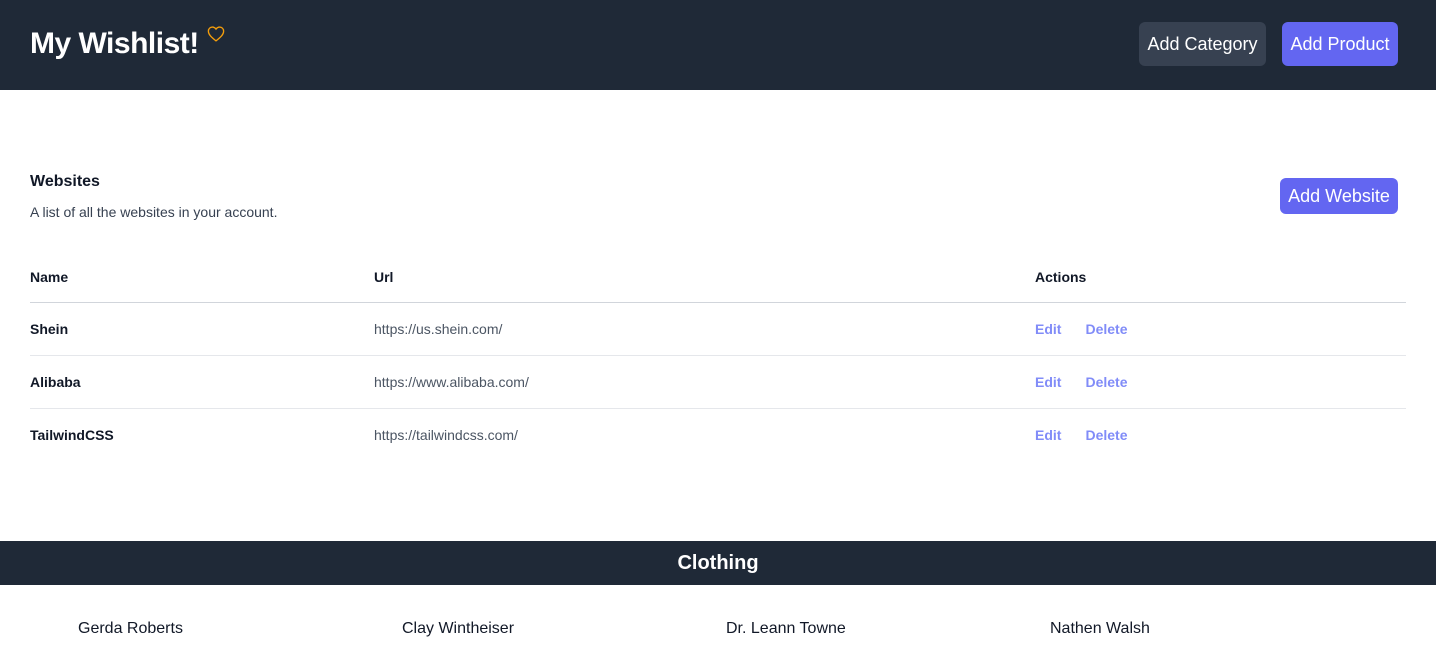  What do you see at coordinates (65, 181) in the screenshot?
I see `websites-title: Websites` at bounding box center [65, 181].